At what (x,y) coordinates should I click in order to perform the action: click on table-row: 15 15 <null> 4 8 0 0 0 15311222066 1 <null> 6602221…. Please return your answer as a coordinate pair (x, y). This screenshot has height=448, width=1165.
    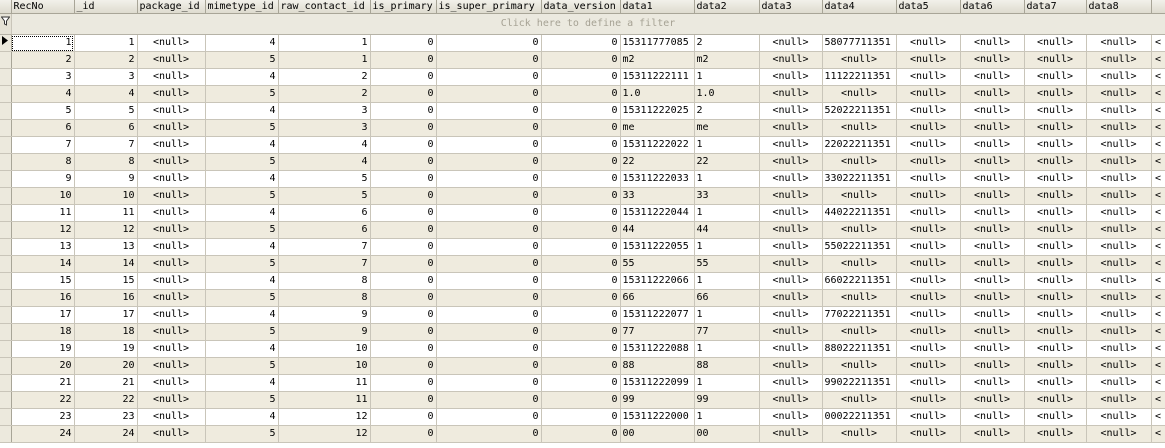
    Looking at the image, I should click on (582, 281).